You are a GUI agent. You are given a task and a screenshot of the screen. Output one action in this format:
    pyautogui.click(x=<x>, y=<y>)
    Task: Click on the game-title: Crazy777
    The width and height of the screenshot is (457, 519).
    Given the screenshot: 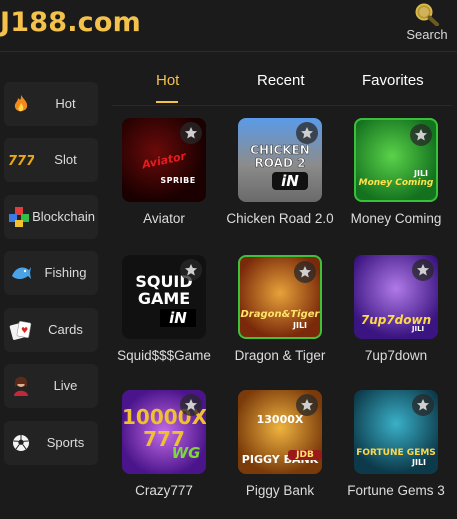 What is the action you would take?
    pyautogui.click(x=164, y=490)
    